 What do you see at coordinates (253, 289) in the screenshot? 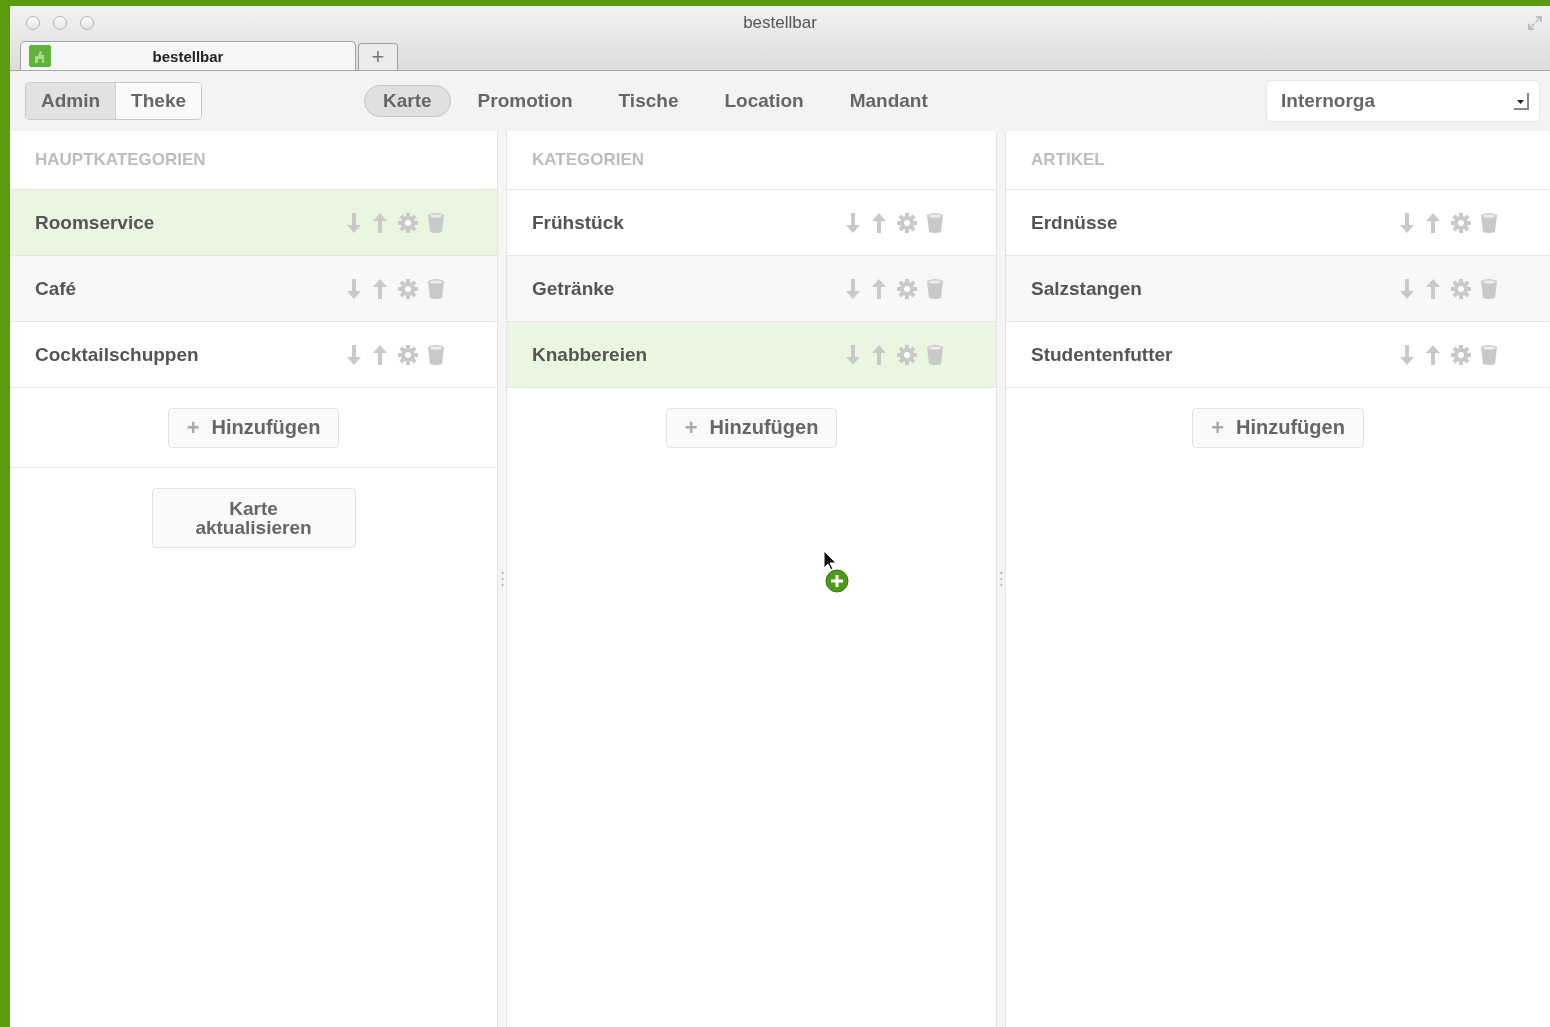
I see `list-row: Café` at bounding box center [253, 289].